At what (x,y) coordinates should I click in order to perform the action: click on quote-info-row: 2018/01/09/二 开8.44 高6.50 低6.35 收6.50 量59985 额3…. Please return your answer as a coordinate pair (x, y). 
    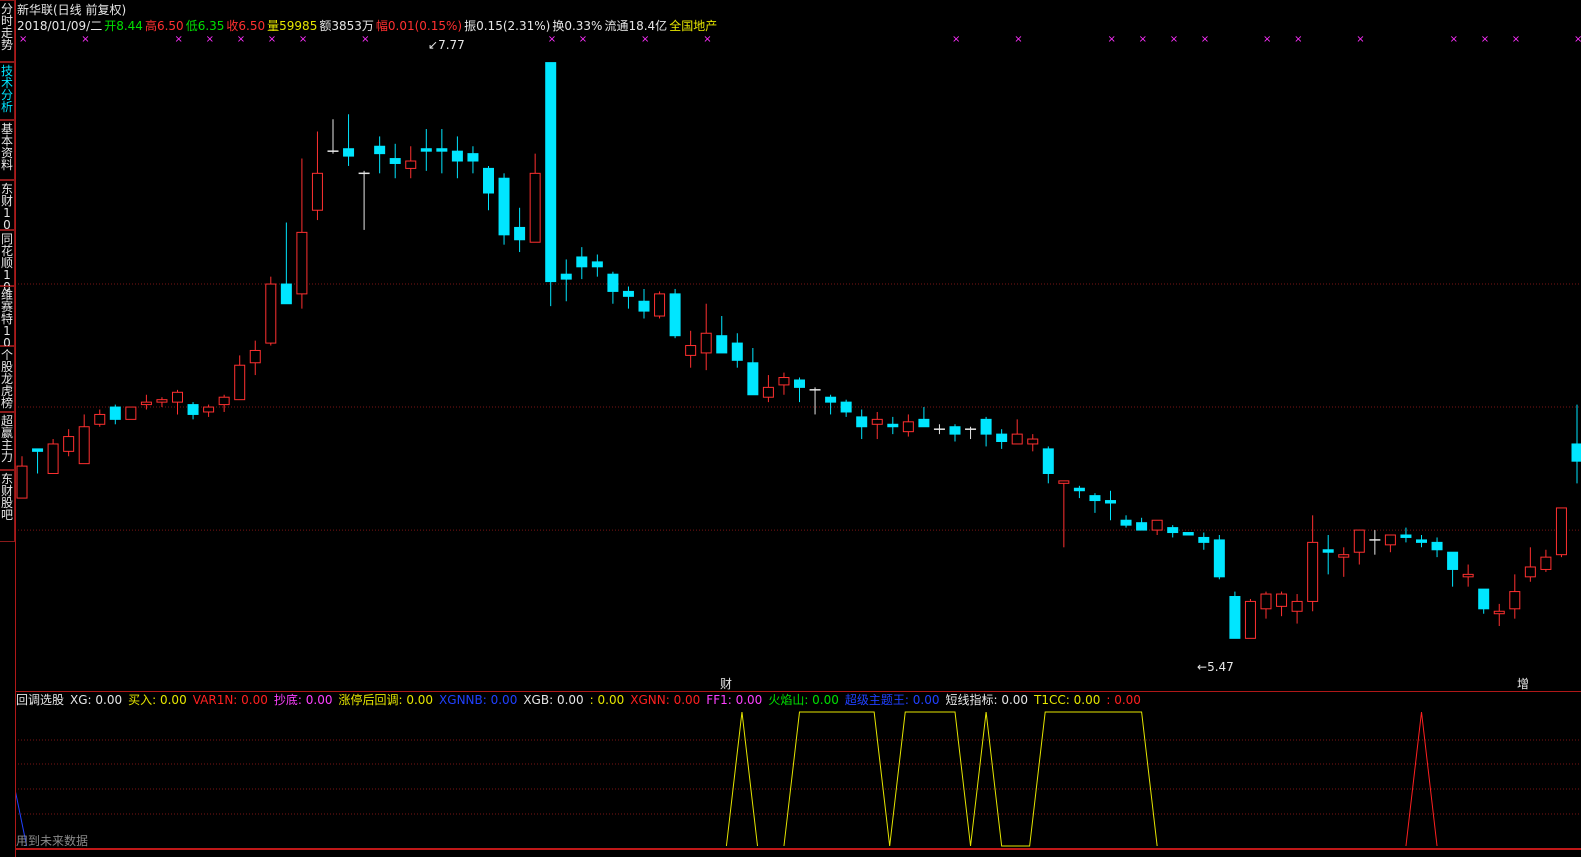
    Looking at the image, I should click on (367, 25).